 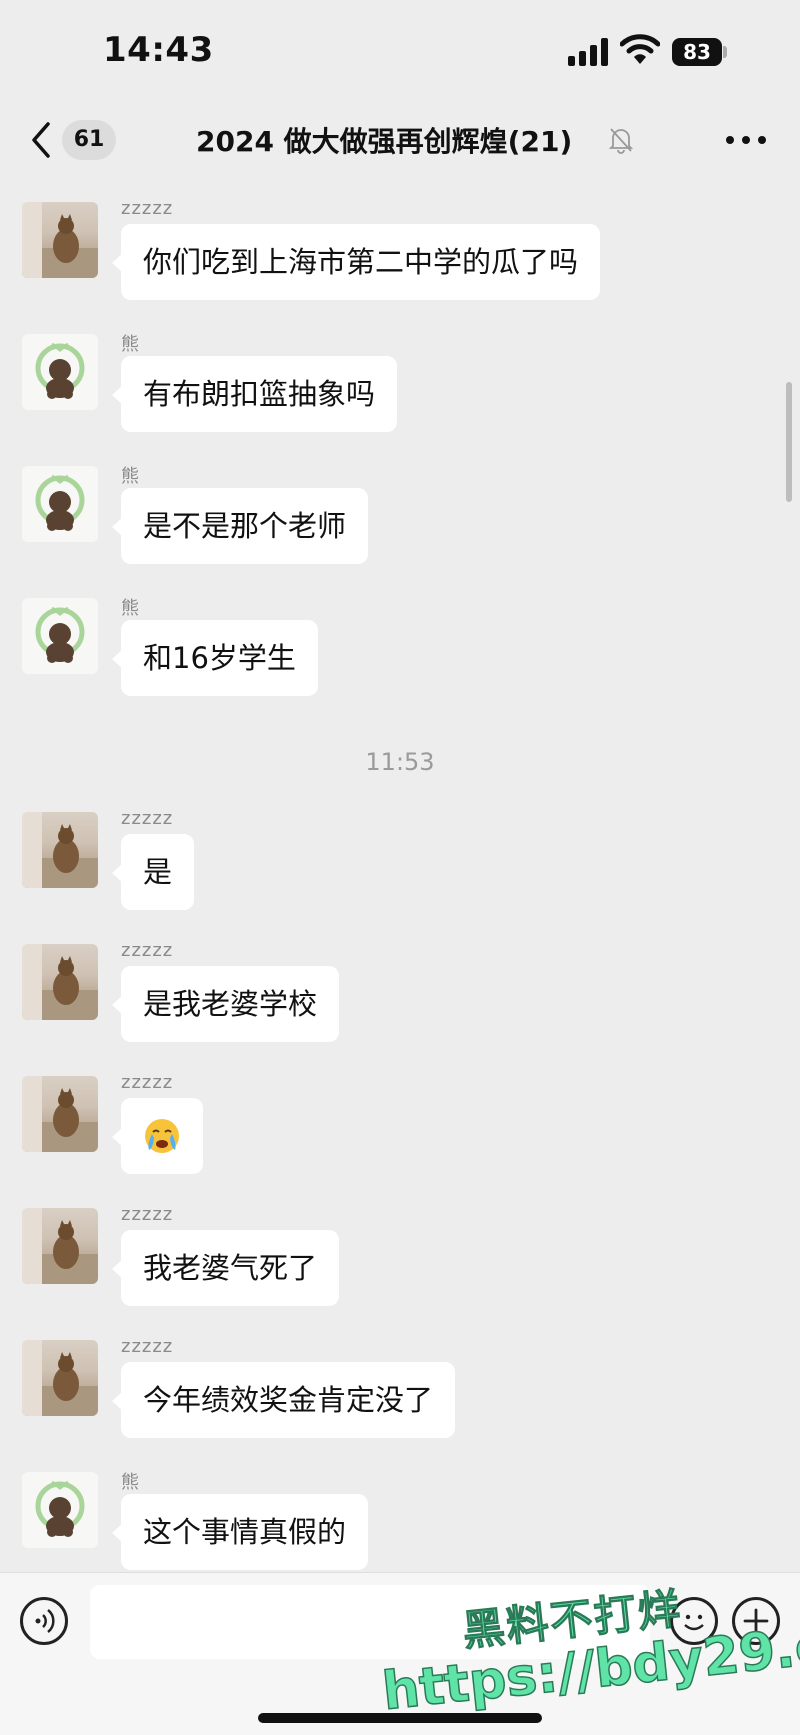 I want to click on voice-icon, so click(x=44, y=1621).